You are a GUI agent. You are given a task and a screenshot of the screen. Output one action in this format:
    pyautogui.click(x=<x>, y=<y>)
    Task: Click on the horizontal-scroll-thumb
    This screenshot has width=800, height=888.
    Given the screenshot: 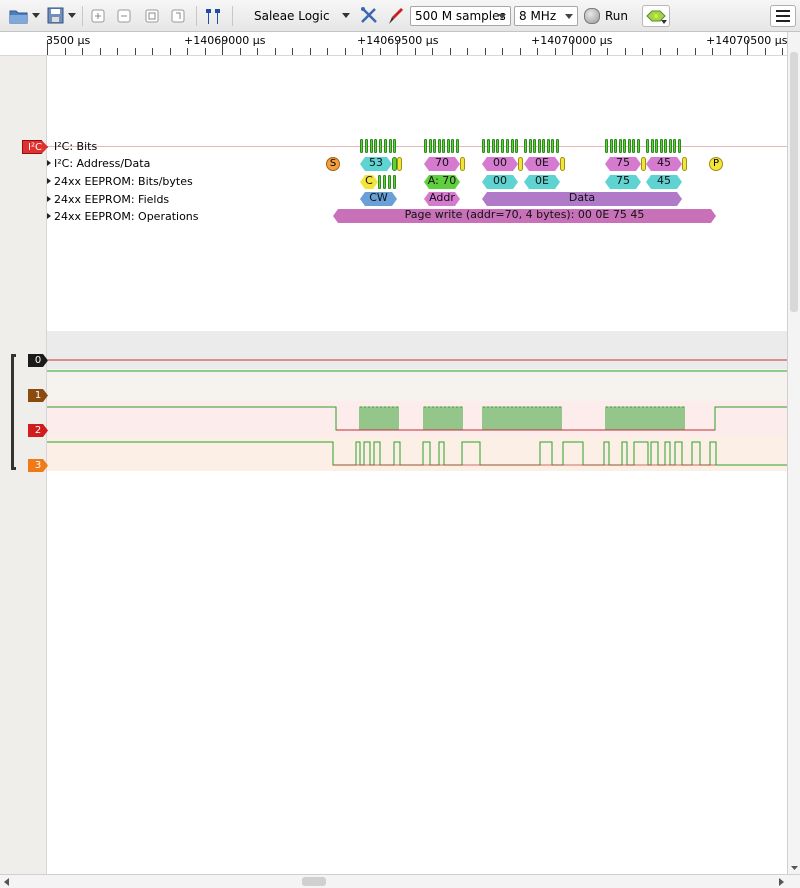 What is the action you would take?
    pyautogui.click(x=314, y=881)
    